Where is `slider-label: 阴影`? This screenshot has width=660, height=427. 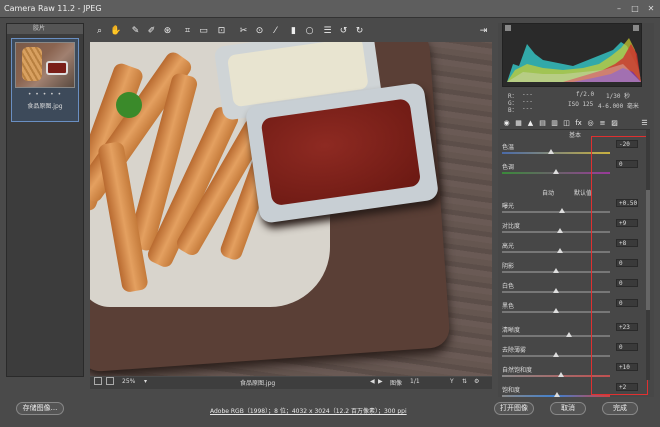 slider-label: 阴影 is located at coordinates (508, 266).